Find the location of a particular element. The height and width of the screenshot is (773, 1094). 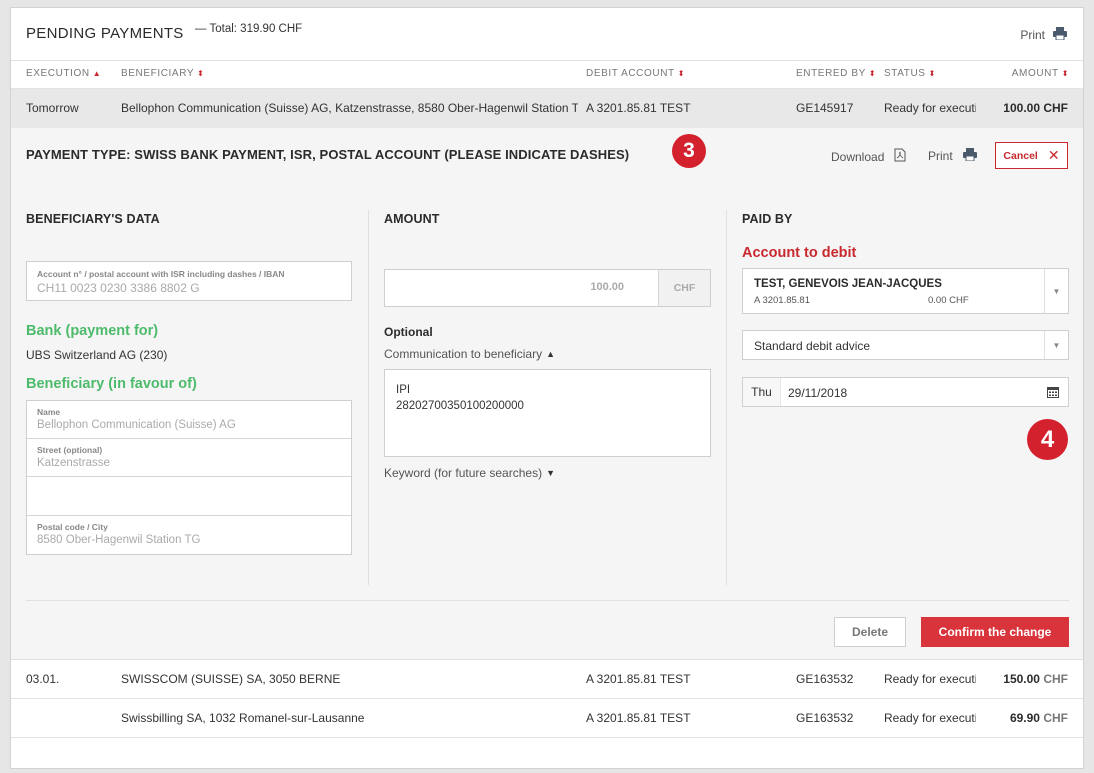

print-button: Print is located at coordinates (1043, 35).